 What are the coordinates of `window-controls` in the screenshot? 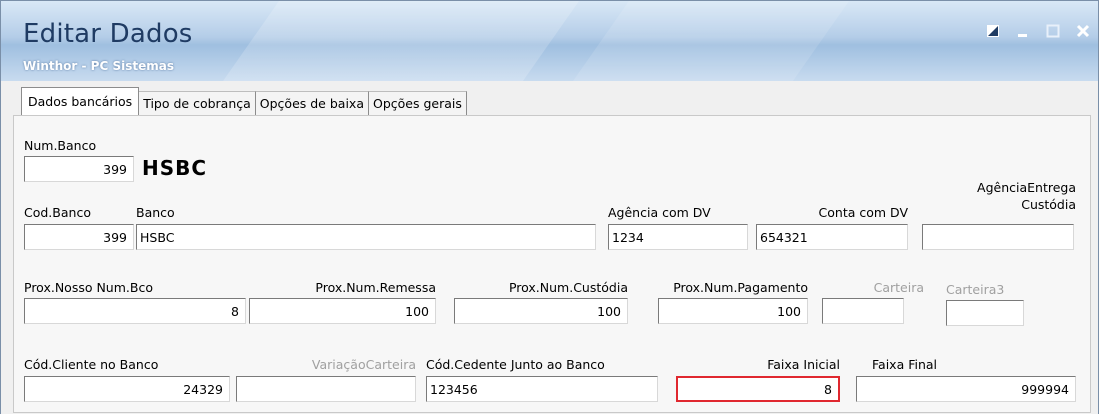 It's located at (1038, 31).